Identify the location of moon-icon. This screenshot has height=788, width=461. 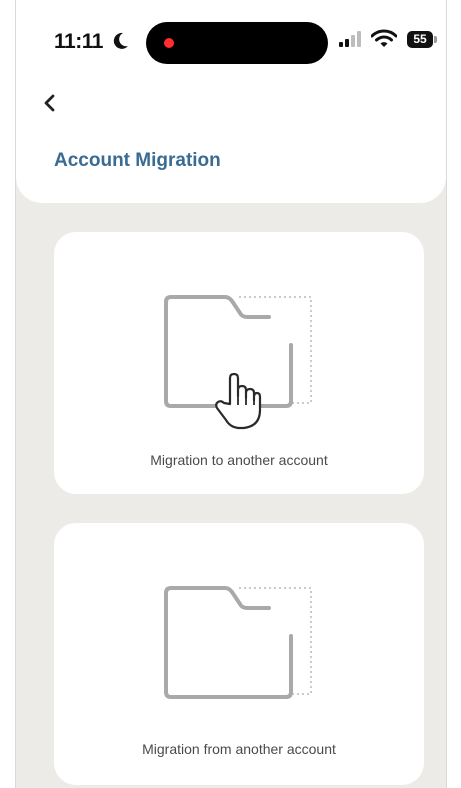
(120, 40).